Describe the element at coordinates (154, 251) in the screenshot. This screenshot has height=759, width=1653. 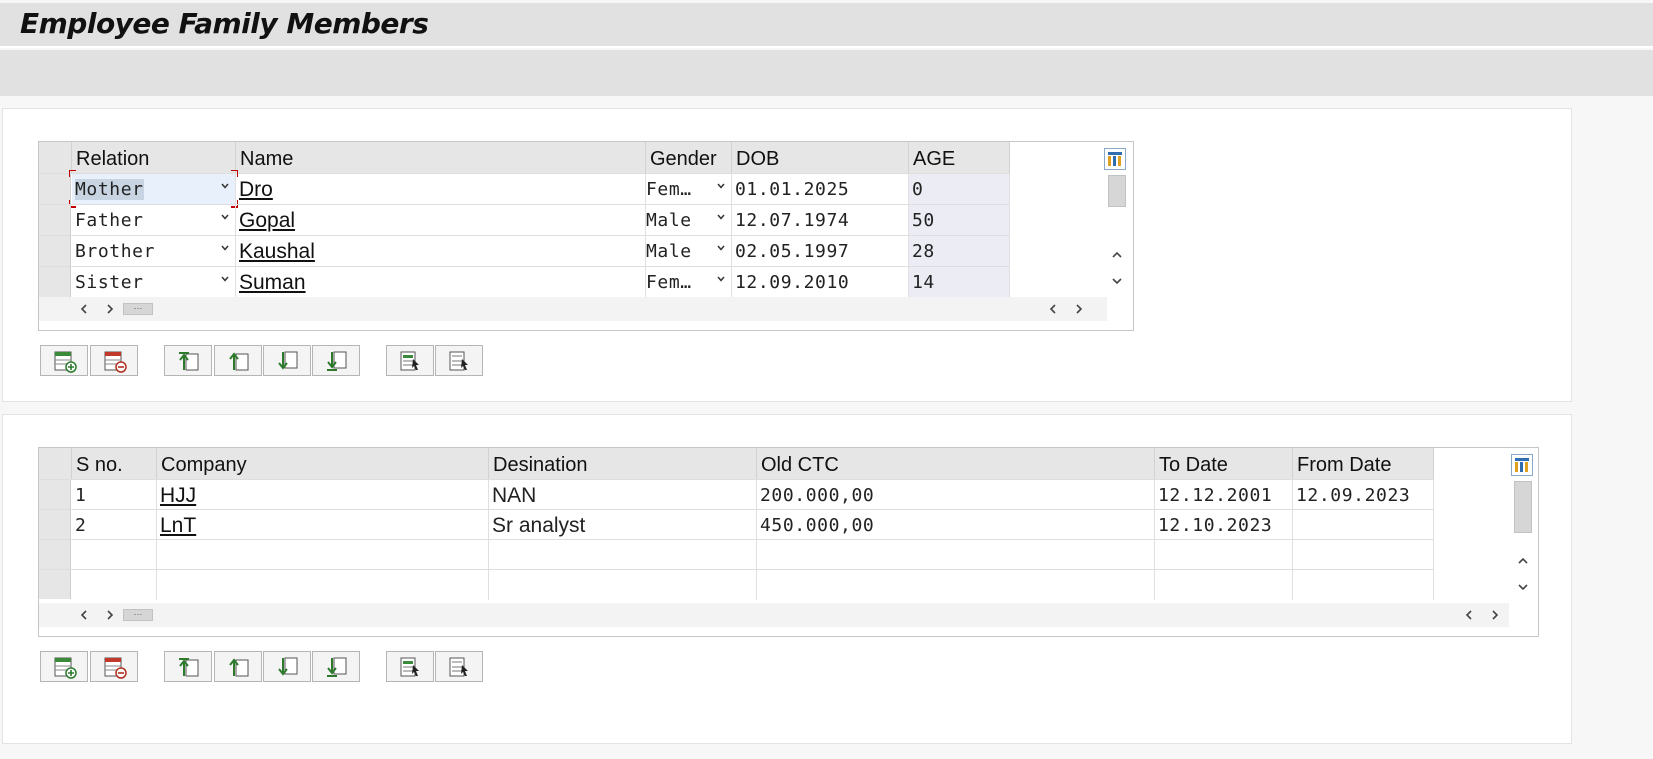
I see `relation-dropdown: Brother` at that location.